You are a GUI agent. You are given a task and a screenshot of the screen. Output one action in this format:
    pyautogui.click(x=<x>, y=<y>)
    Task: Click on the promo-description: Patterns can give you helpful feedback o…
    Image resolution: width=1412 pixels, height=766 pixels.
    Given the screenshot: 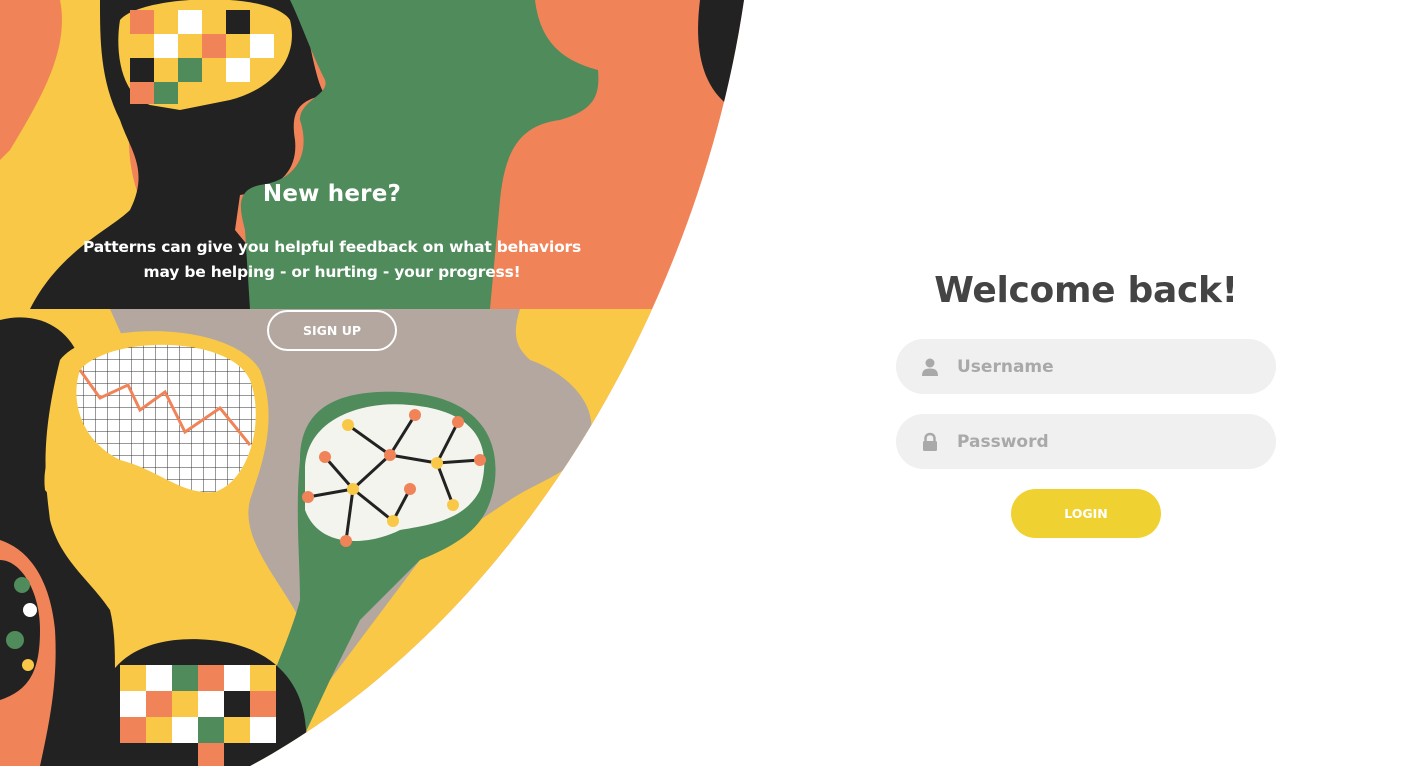 What is the action you would take?
    pyautogui.click(x=331, y=259)
    